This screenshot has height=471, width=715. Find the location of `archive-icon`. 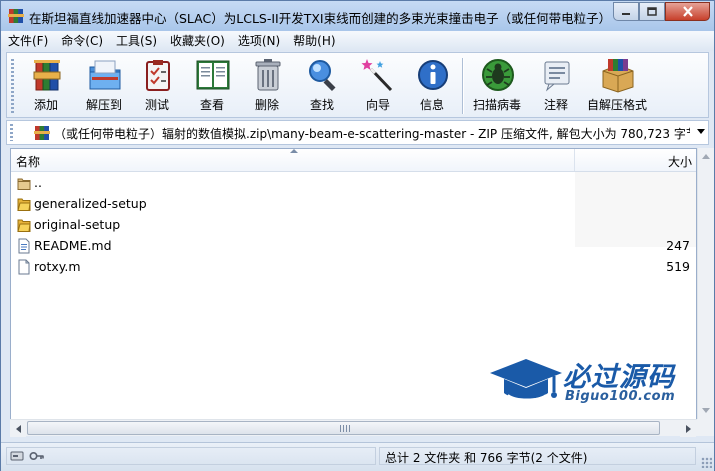

archive-icon is located at coordinates (42, 133).